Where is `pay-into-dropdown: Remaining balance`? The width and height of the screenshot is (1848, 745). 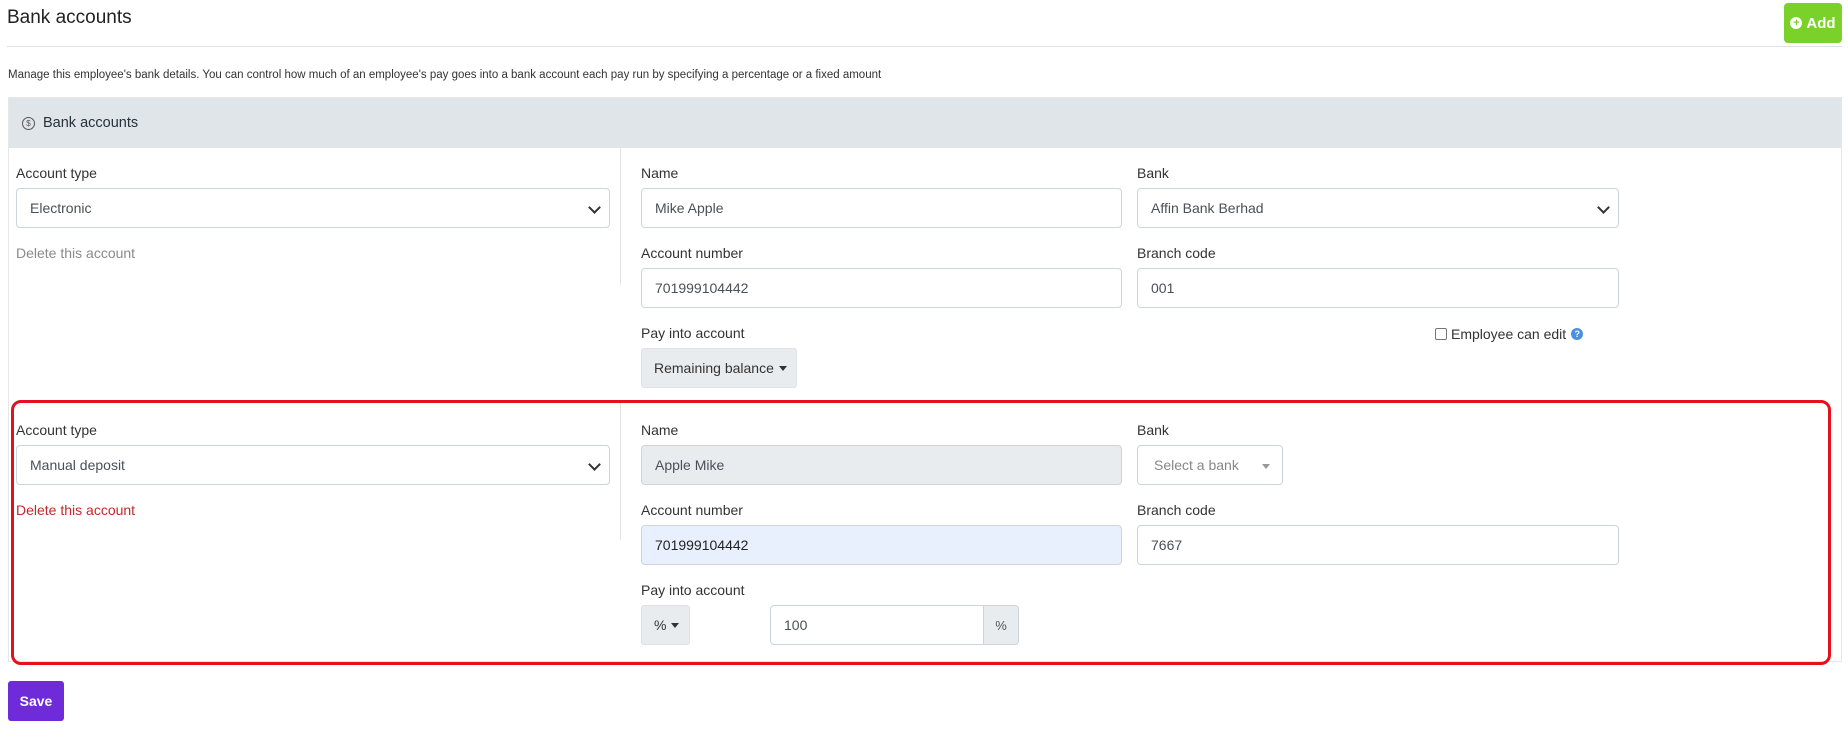 pay-into-dropdown: Remaining balance is located at coordinates (719, 368).